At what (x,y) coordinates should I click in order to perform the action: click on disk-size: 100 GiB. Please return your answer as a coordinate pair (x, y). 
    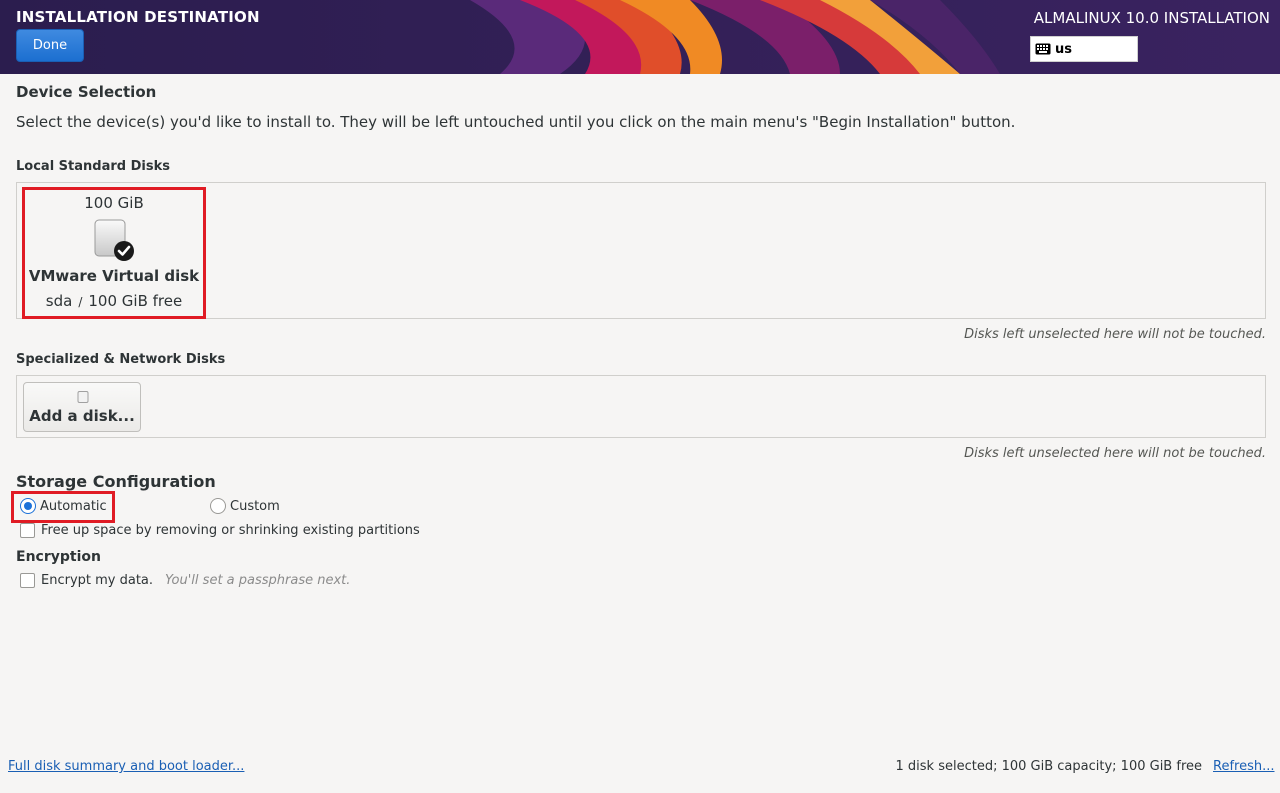
    Looking at the image, I should click on (114, 203).